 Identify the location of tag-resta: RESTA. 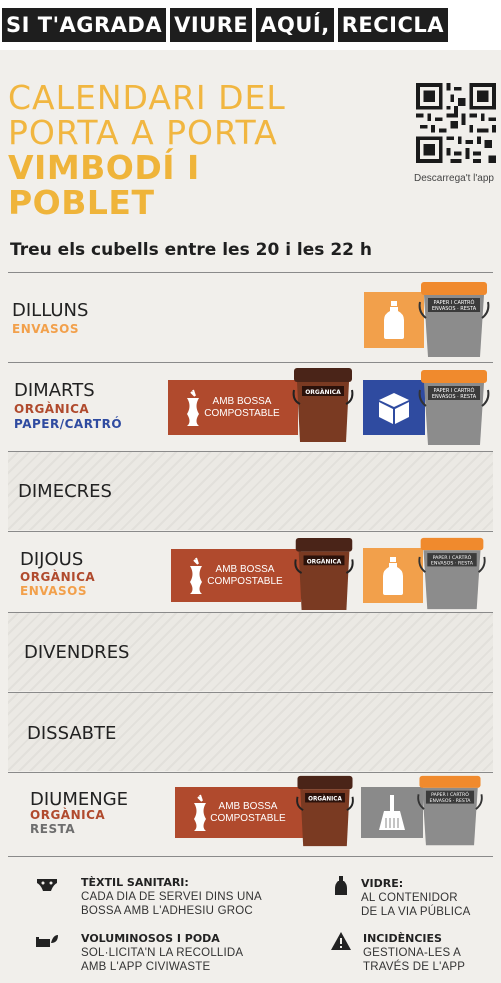
(53, 829).